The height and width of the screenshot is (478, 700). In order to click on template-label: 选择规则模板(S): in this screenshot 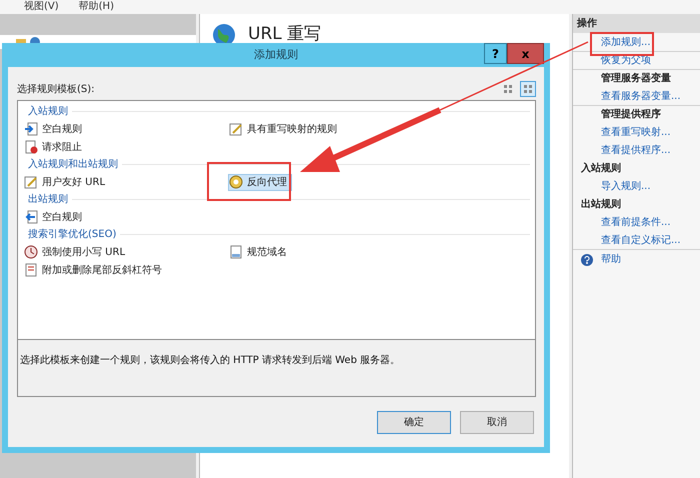, I will do `click(56, 89)`.